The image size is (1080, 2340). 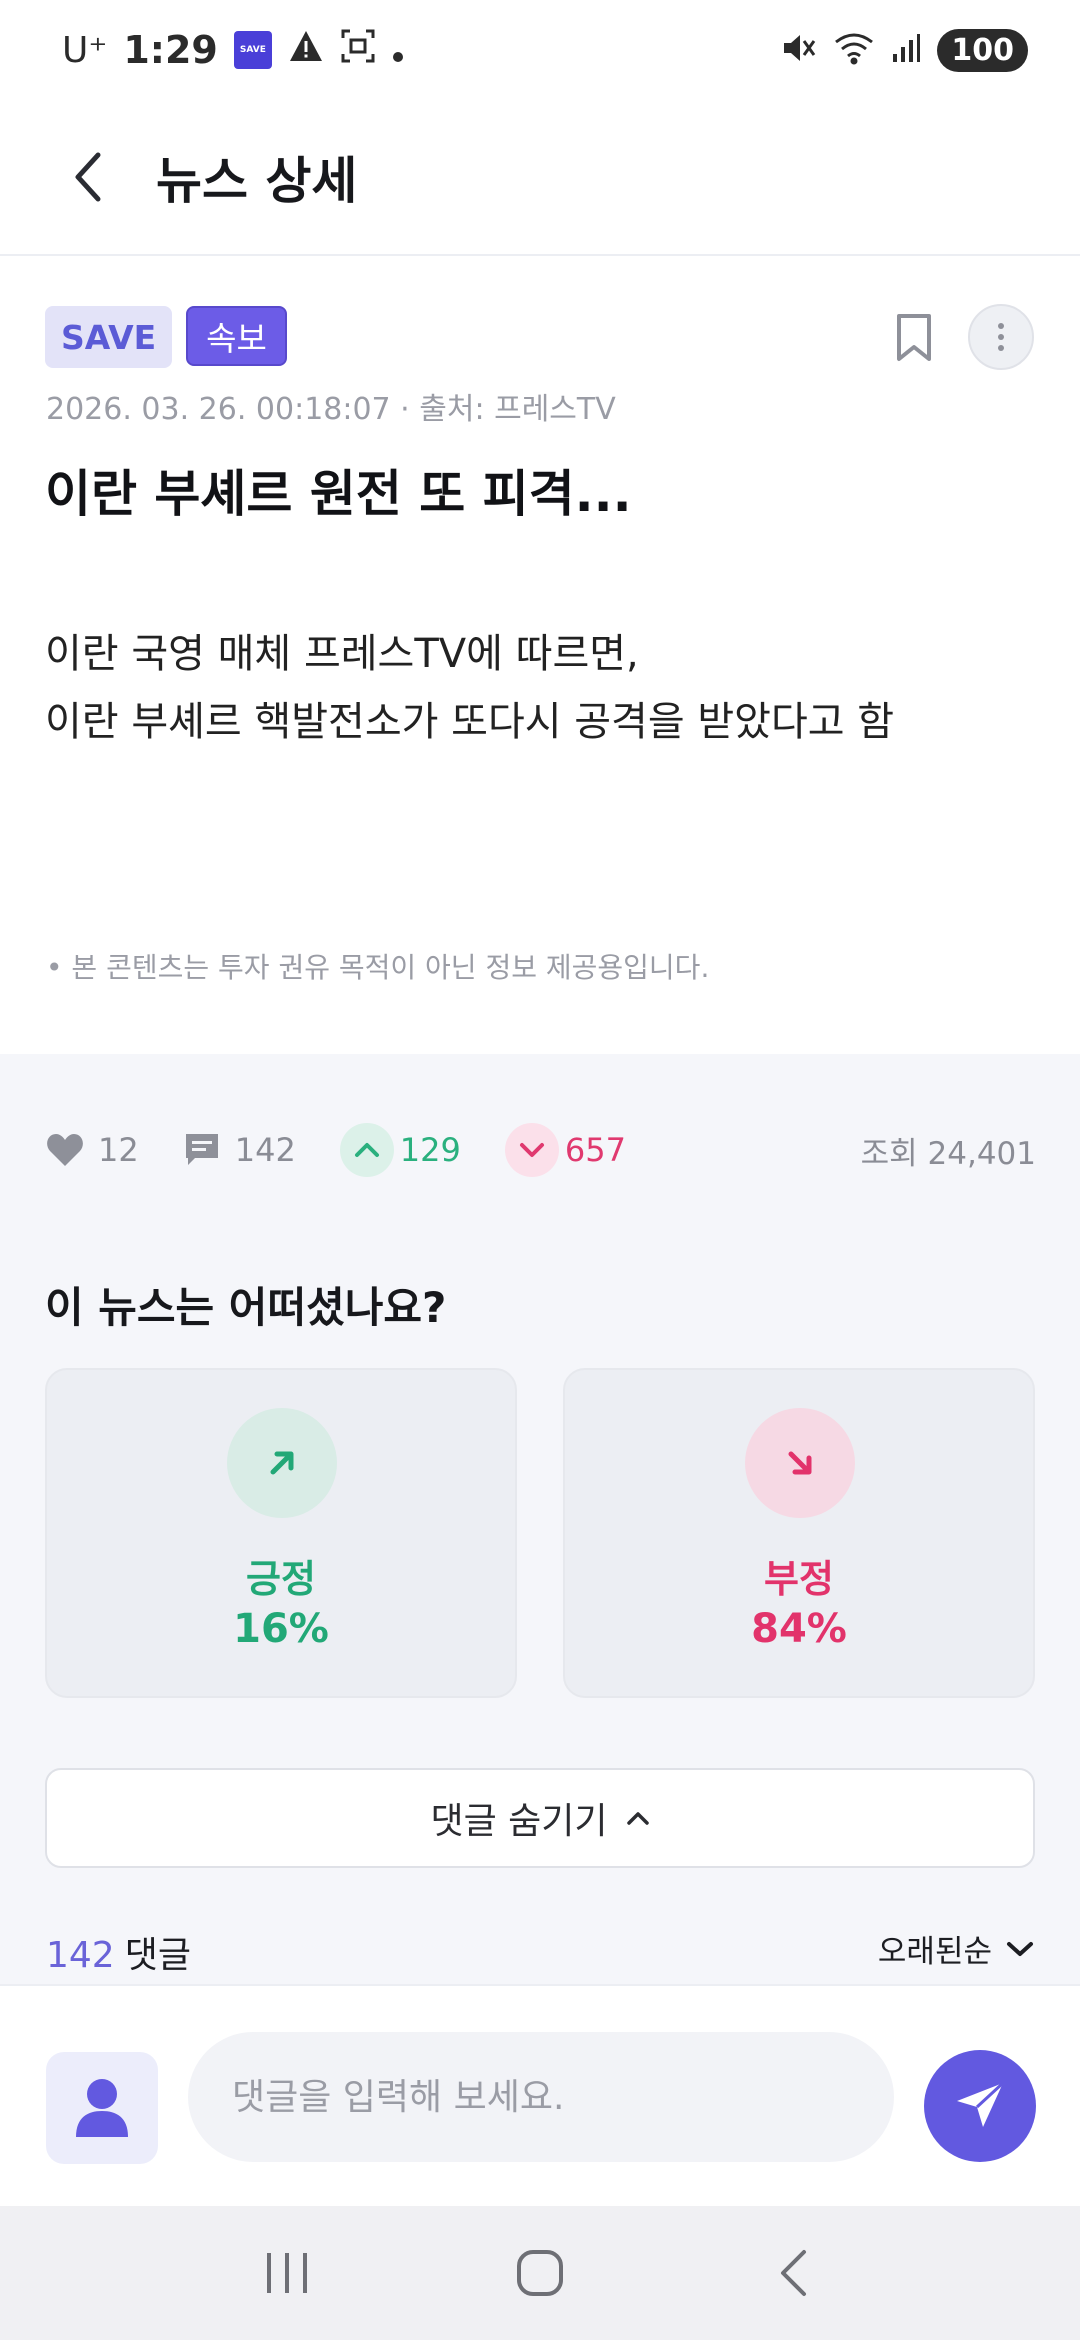 I want to click on mute-icon, so click(x=799, y=50).